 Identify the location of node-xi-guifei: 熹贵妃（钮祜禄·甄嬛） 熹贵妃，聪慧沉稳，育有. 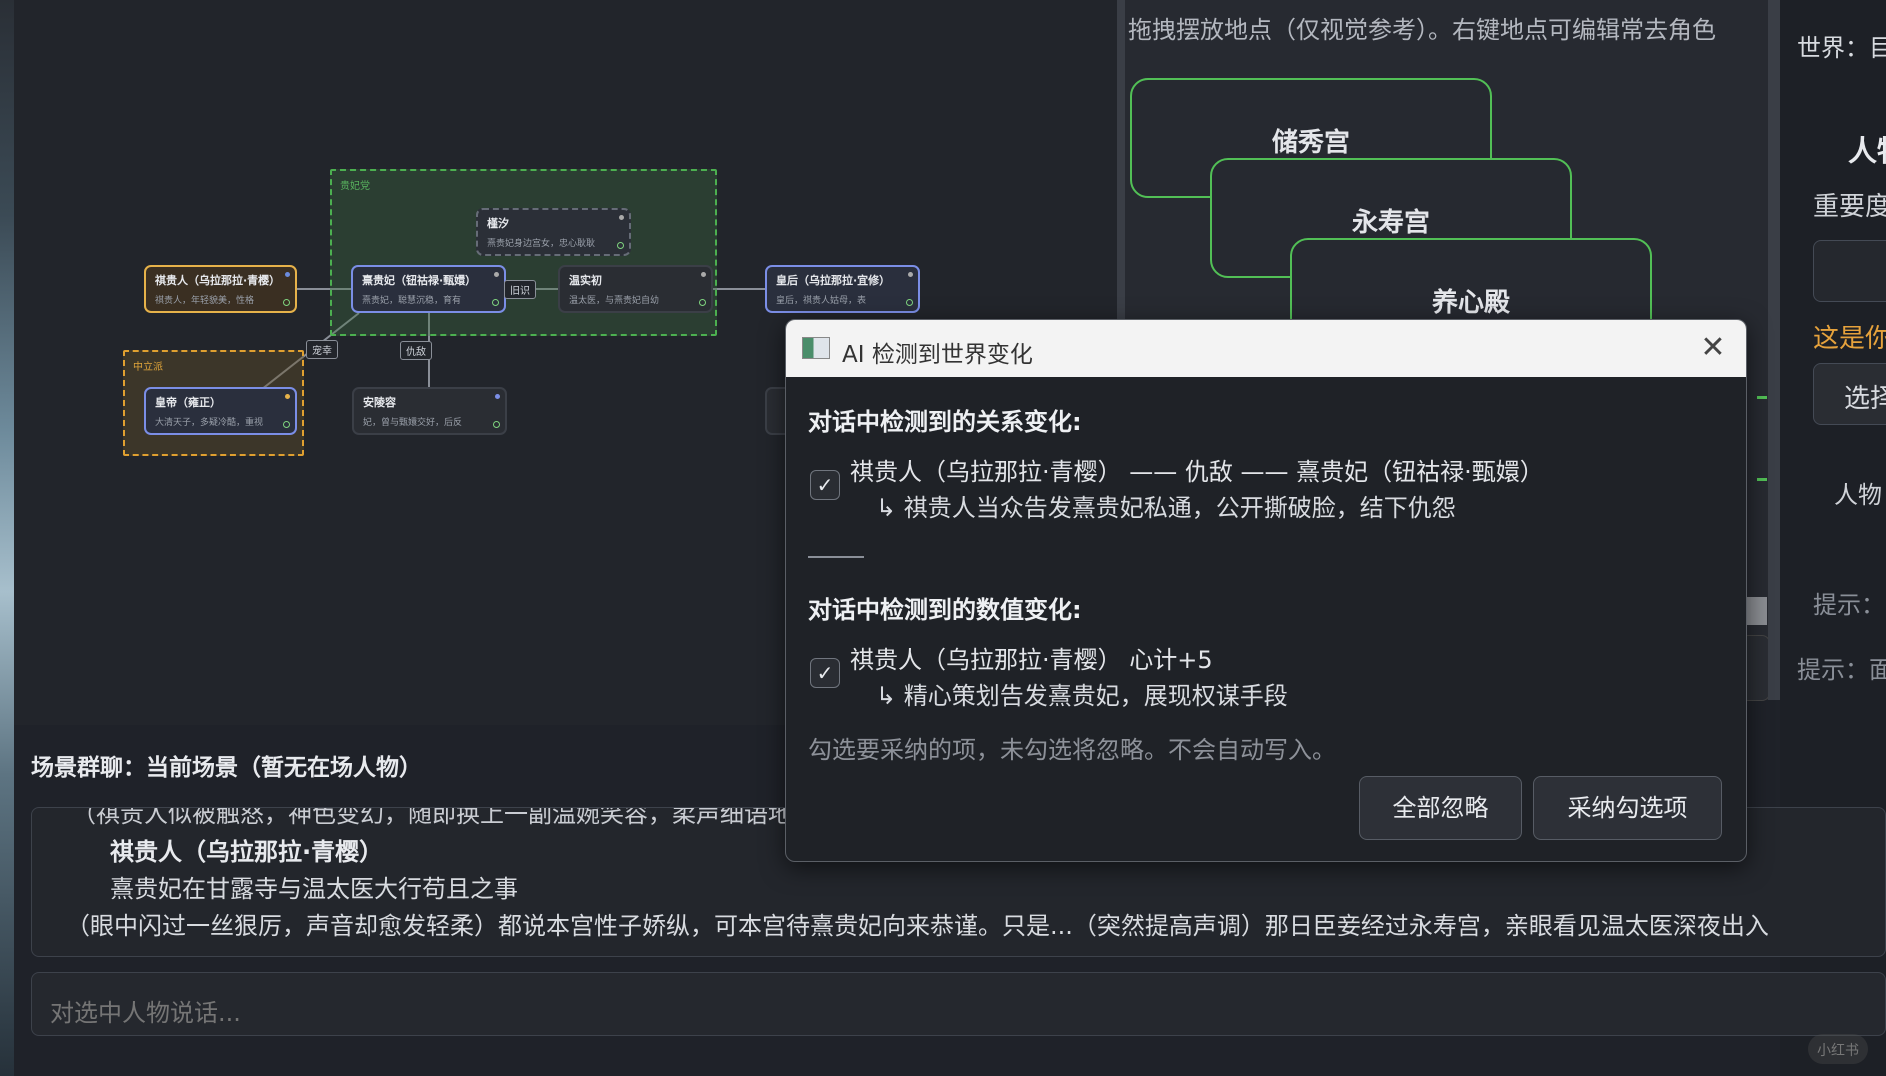
(428, 289).